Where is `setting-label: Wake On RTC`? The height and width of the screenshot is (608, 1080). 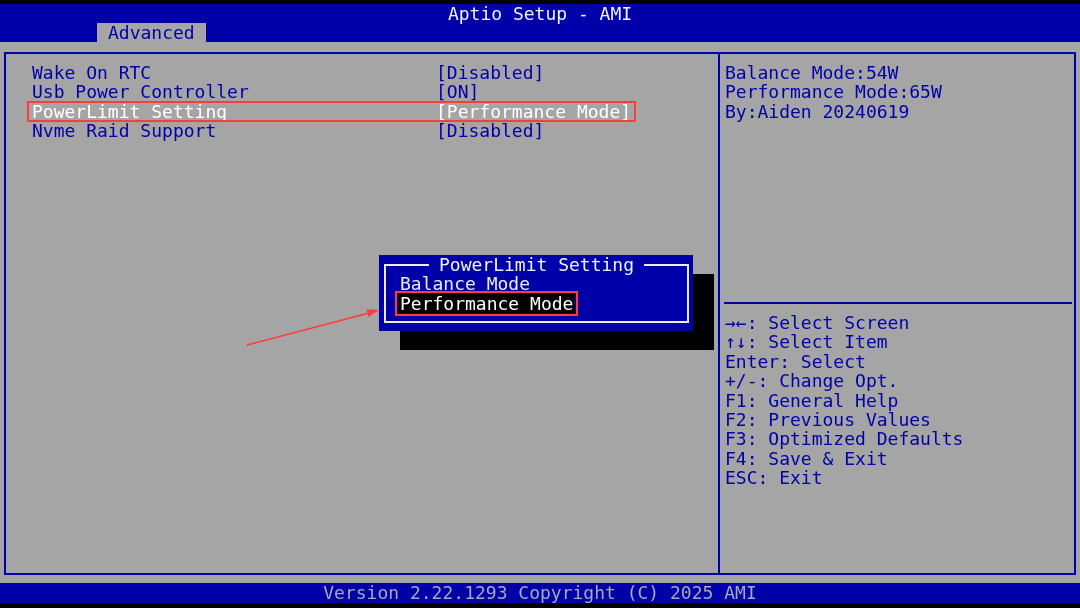 setting-label: Wake On RTC is located at coordinates (92, 73).